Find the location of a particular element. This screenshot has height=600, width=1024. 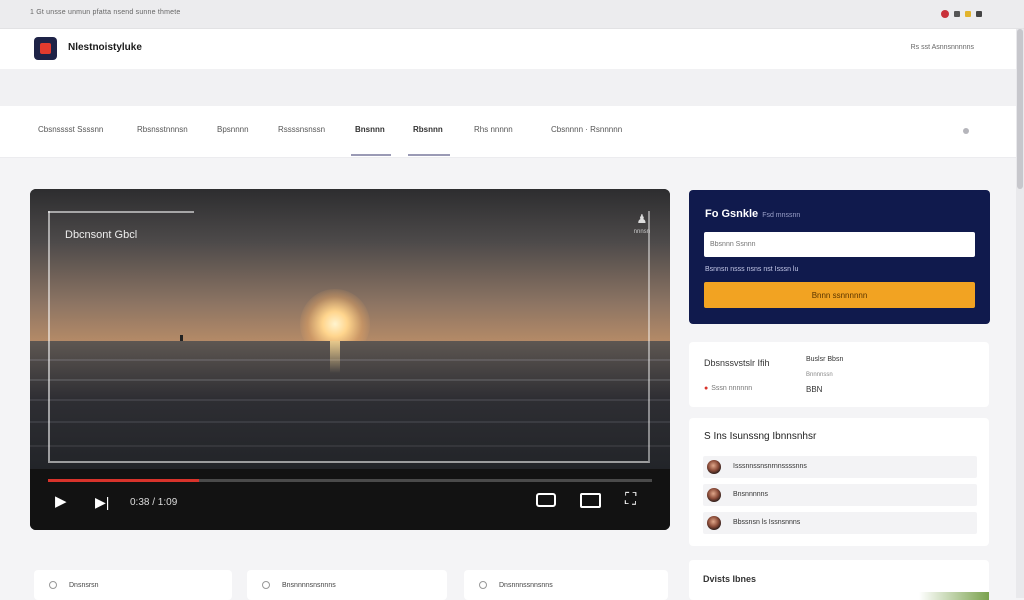

tab-2: Rbsnsstnnnsn is located at coordinates (162, 129).